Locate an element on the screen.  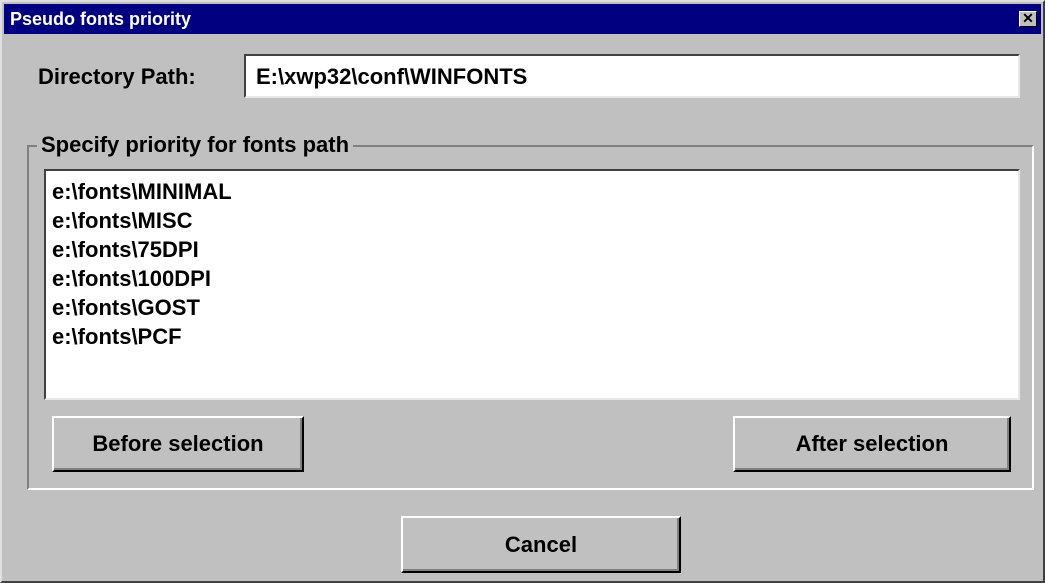
cancel-button: Cancel is located at coordinates (541, 544).